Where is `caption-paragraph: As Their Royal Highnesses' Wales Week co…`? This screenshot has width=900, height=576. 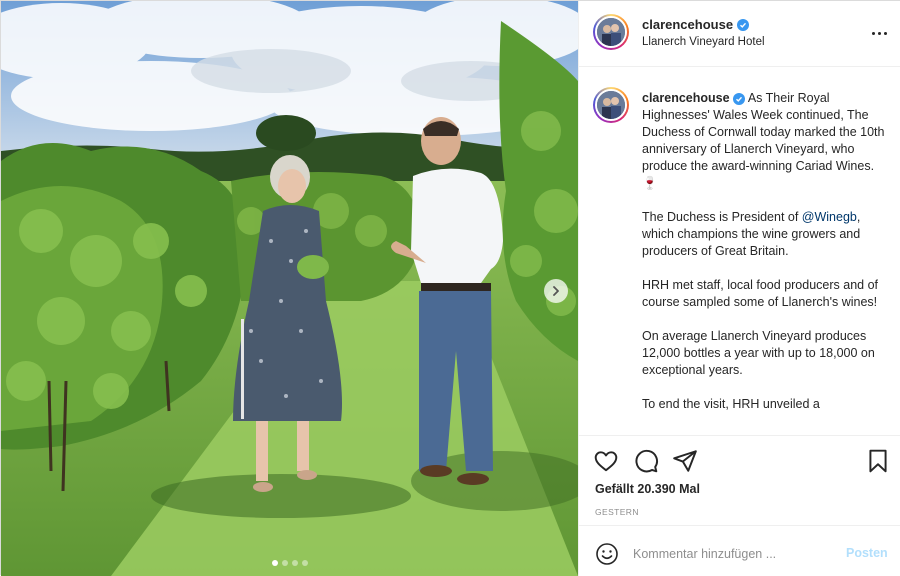
caption-paragraph: As Their Royal Highnesses' Wales Week co… is located at coordinates (763, 140).